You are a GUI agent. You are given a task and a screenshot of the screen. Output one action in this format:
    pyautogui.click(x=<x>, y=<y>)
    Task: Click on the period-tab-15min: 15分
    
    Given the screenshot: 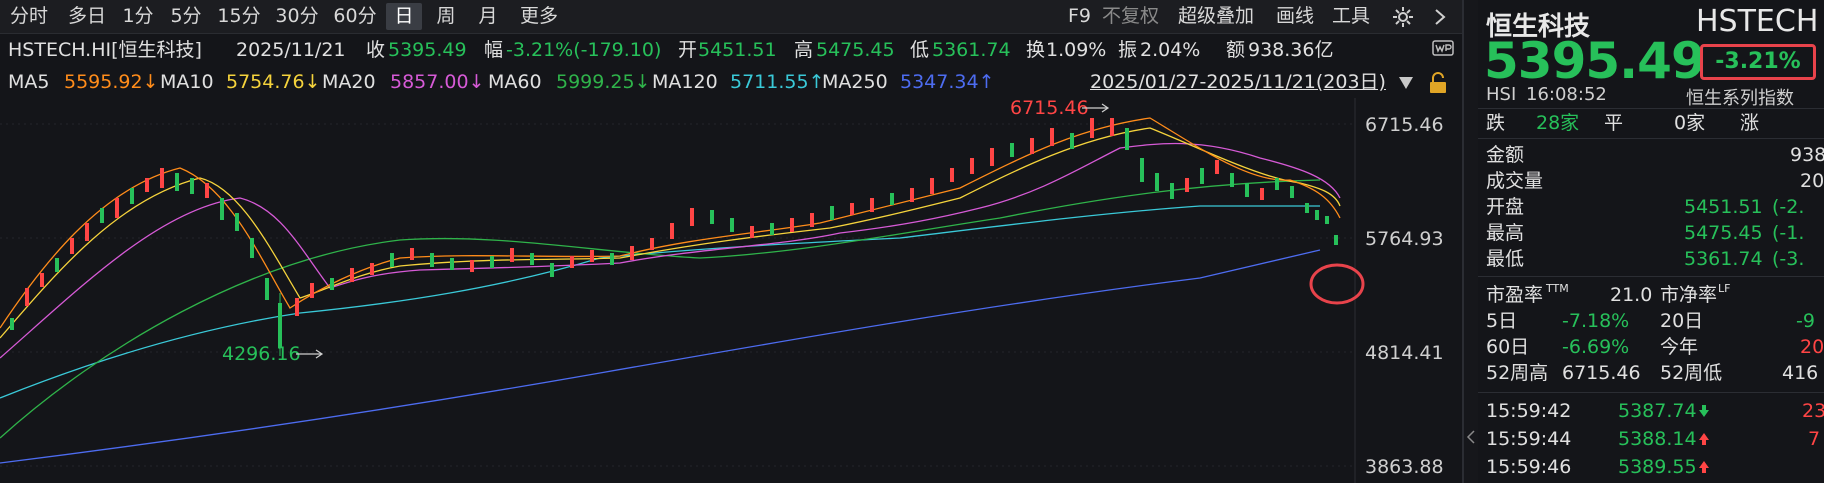 What is the action you would take?
    pyautogui.click(x=239, y=16)
    